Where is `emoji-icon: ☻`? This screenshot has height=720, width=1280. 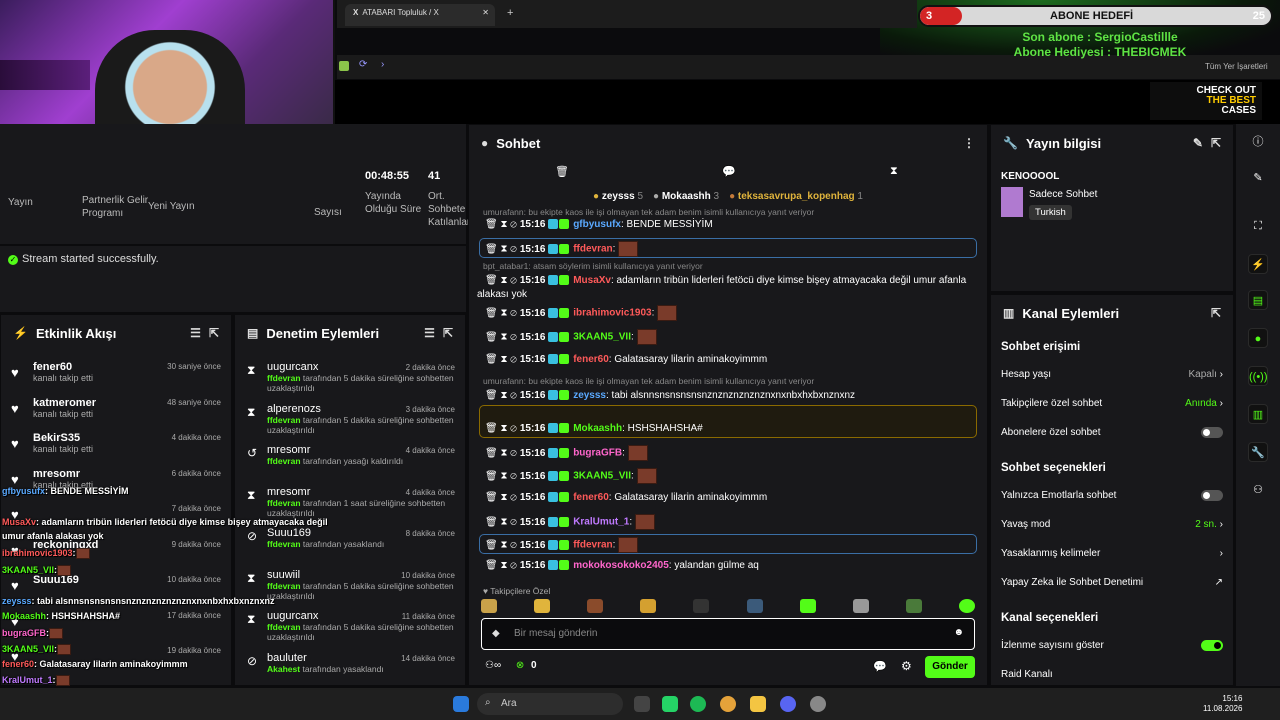
emoji-icon: ☻ is located at coordinates (958, 632).